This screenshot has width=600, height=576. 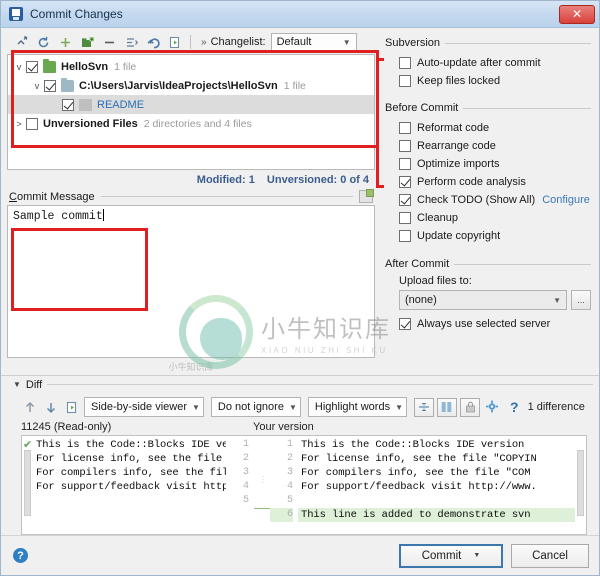 What do you see at coordinates (550, 555) in the screenshot?
I see `cancel-button: Cancel` at bounding box center [550, 555].